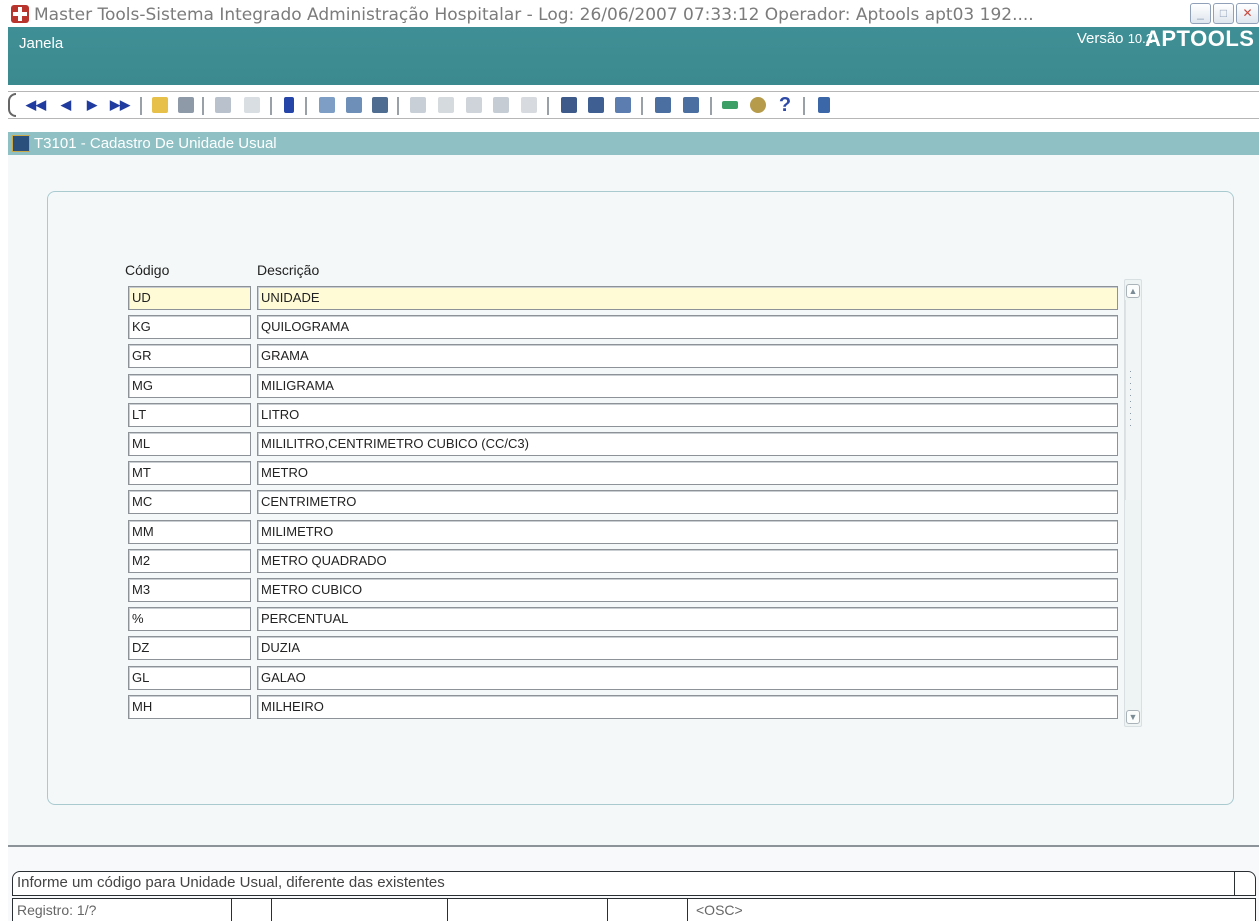 This screenshot has width=1259, height=921. Describe the element at coordinates (687, 619) in the screenshot. I see `descricao-field: PERCENTUAL` at that location.